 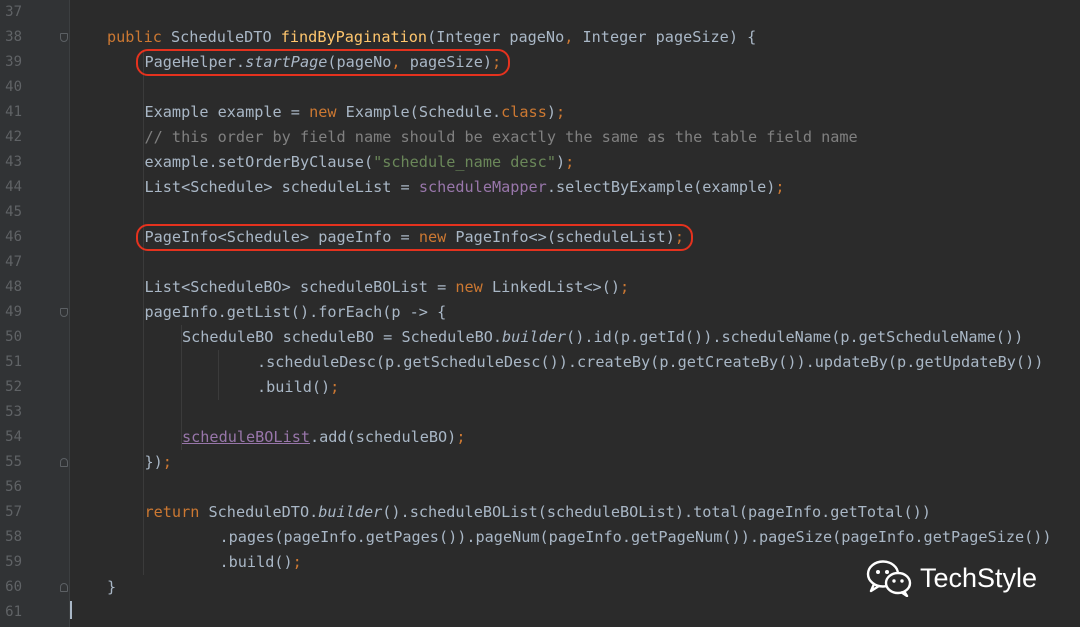 I want to click on code-token: pageInfo.getList().forEach(p -> {, so click(x=295, y=312).